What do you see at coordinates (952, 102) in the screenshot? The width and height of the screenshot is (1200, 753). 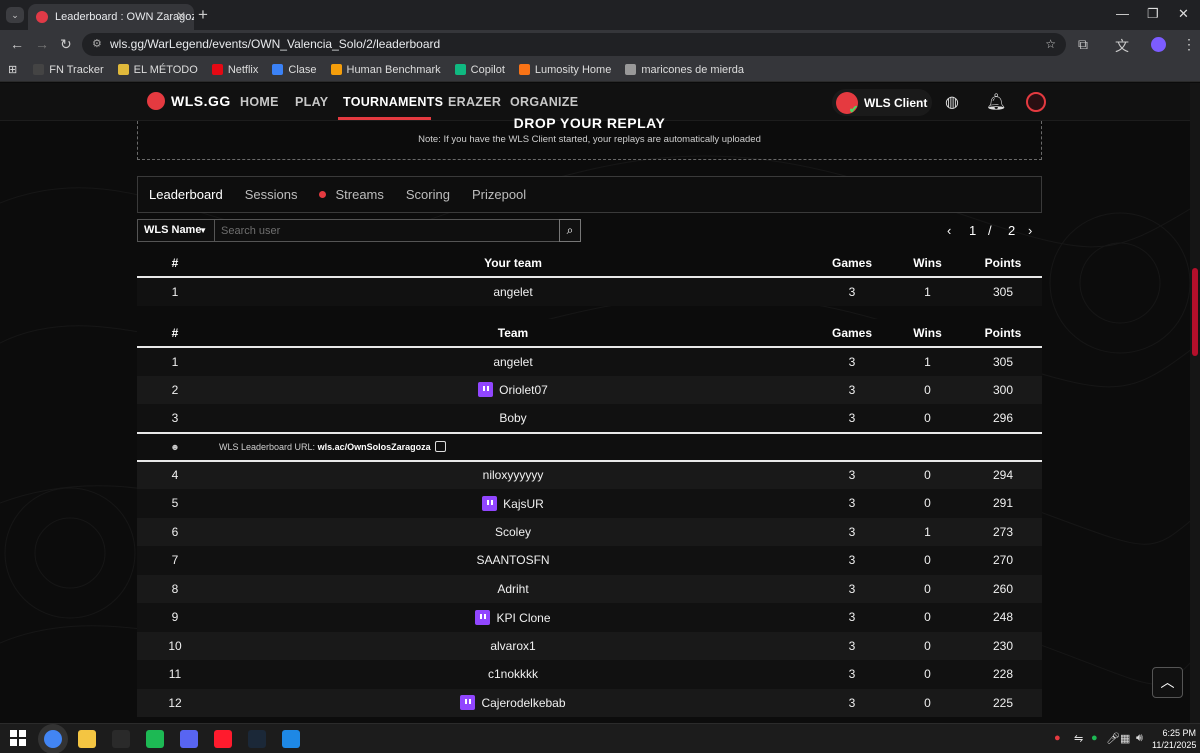 I see `globe-icon: ◍` at bounding box center [952, 102].